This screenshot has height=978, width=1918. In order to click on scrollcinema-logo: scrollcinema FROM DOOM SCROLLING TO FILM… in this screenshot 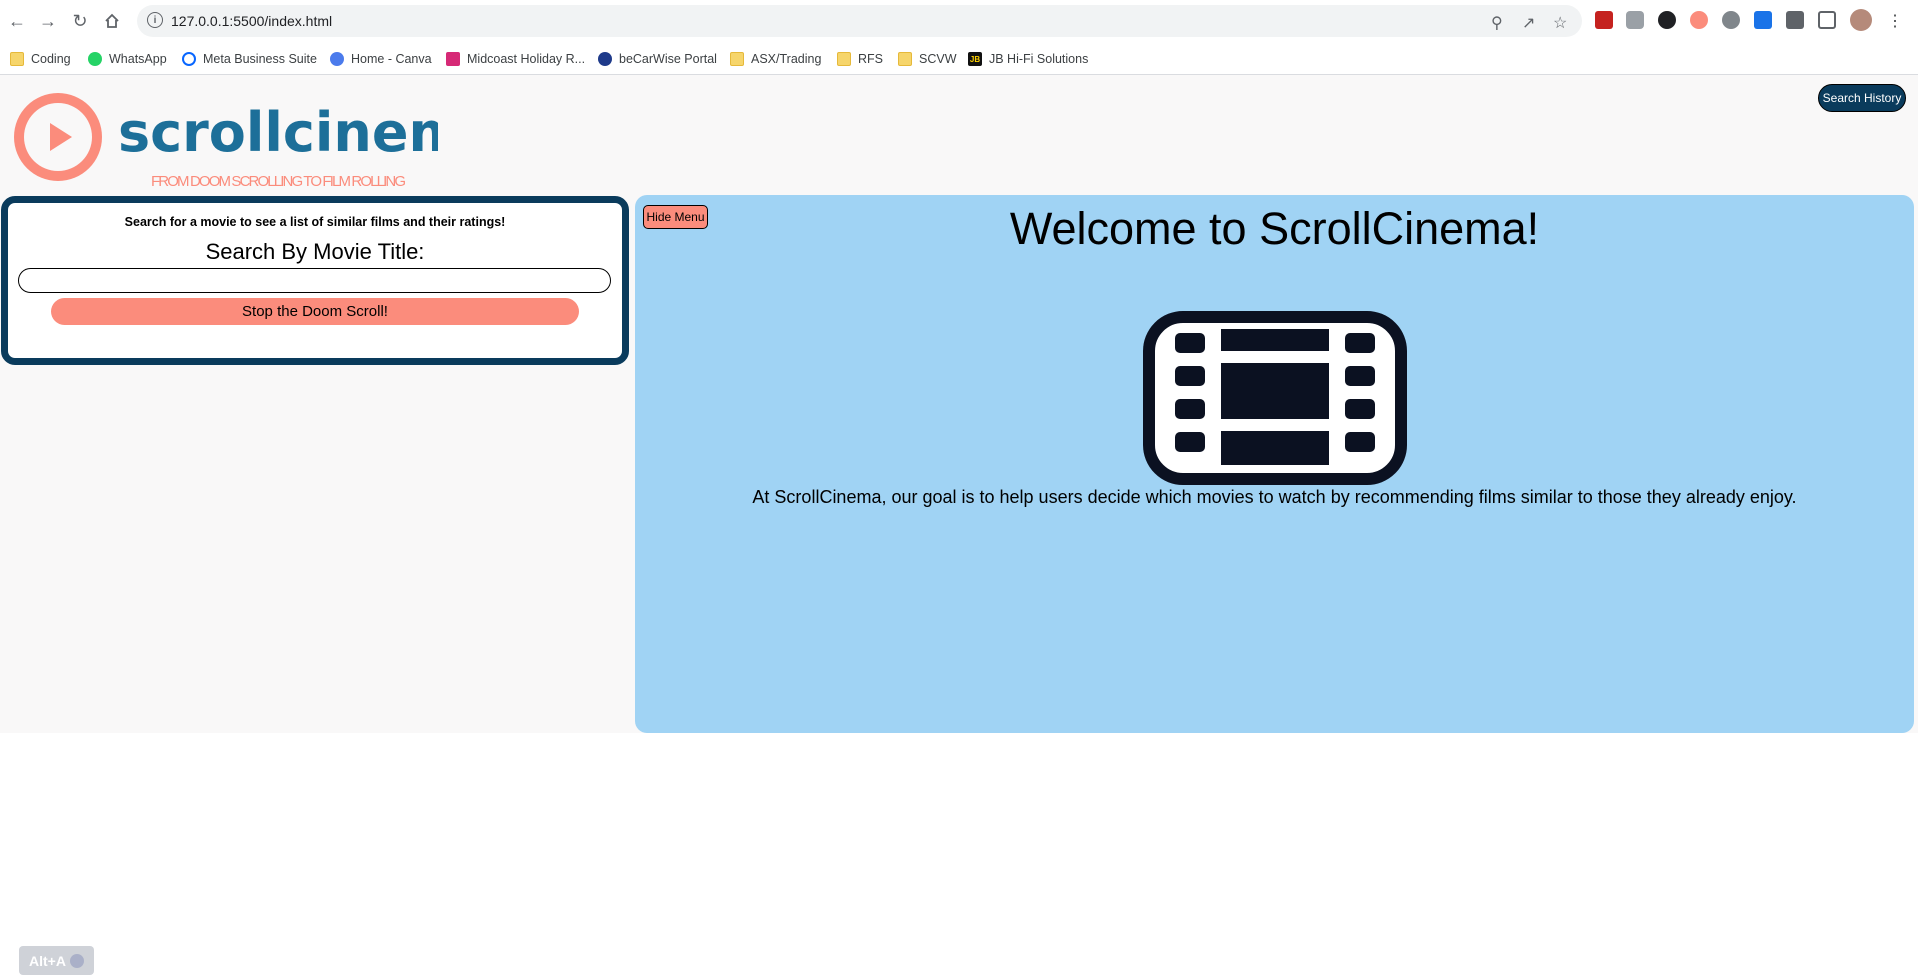, I will do `click(226, 141)`.